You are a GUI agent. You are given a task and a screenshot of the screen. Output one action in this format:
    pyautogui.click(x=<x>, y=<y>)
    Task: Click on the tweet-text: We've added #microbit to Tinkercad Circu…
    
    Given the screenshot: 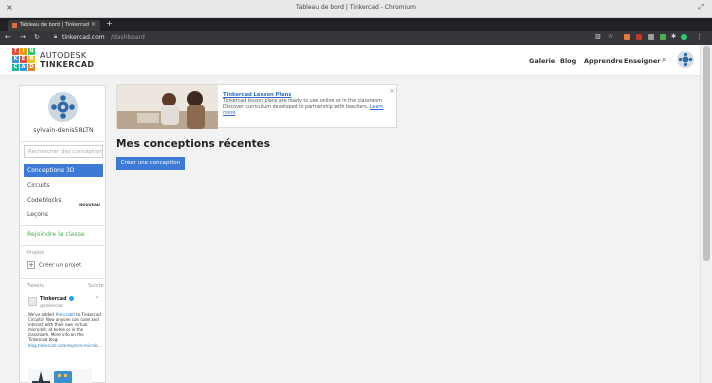 What is the action you would take?
    pyautogui.click(x=66, y=330)
    